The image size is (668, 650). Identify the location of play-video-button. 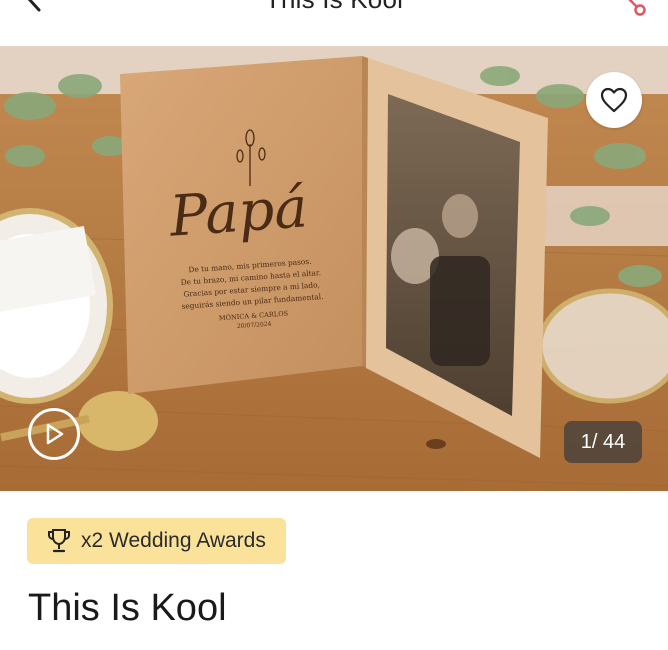
(54, 434).